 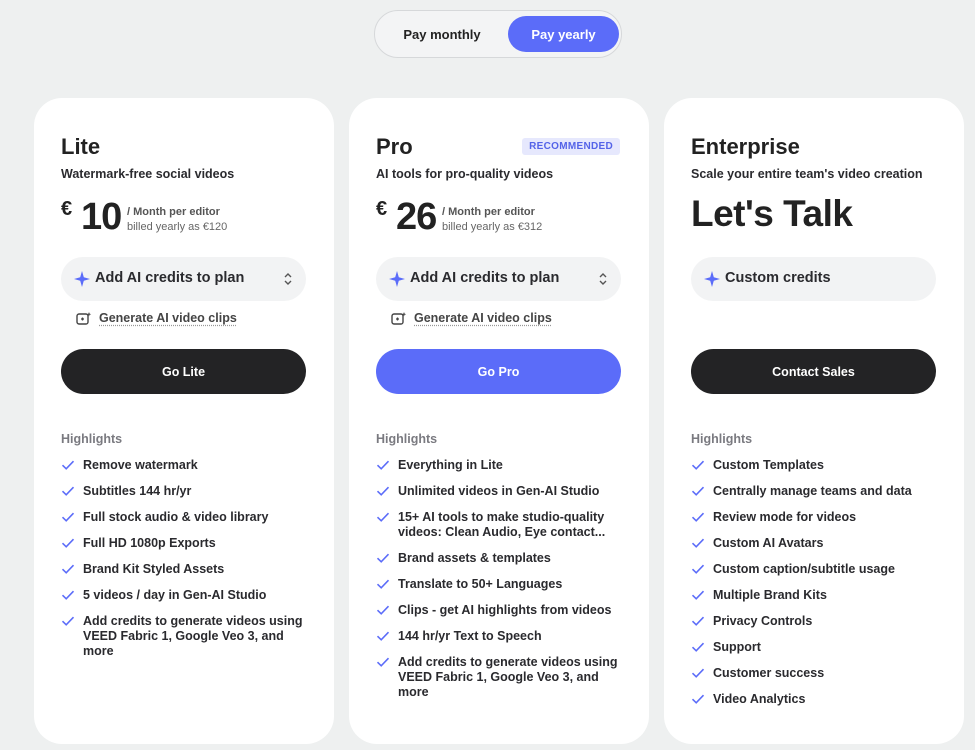 What do you see at coordinates (140, 465) in the screenshot?
I see `feature-text: Remove watermark` at bounding box center [140, 465].